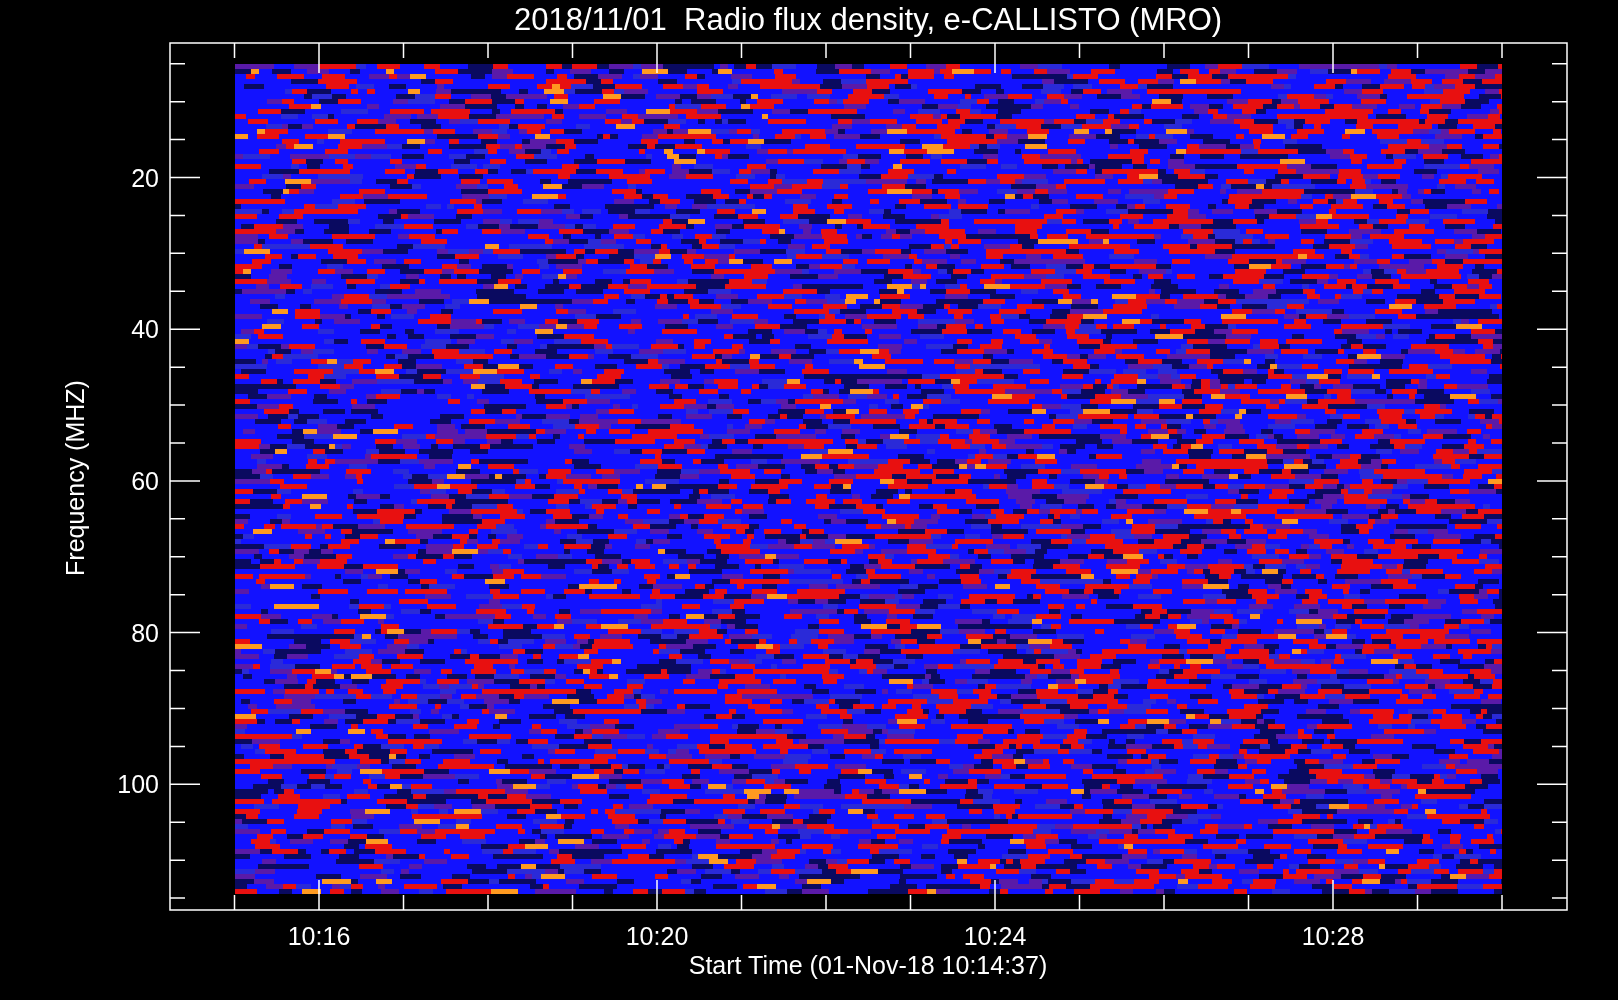 The height and width of the screenshot is (1000, 1618). What do you see at coordinates (868, 19) in the screenshot?
I see `chart-title: 2018/11/01 Radio flux density, e-CALLISTO (MRO)` at bounding box center [868, 19].